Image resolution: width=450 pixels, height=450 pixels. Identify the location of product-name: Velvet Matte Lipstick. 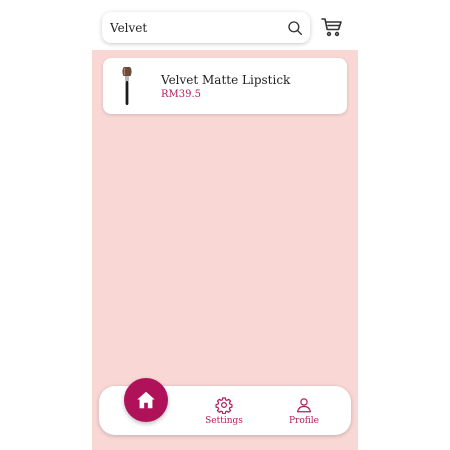
(226, 80).